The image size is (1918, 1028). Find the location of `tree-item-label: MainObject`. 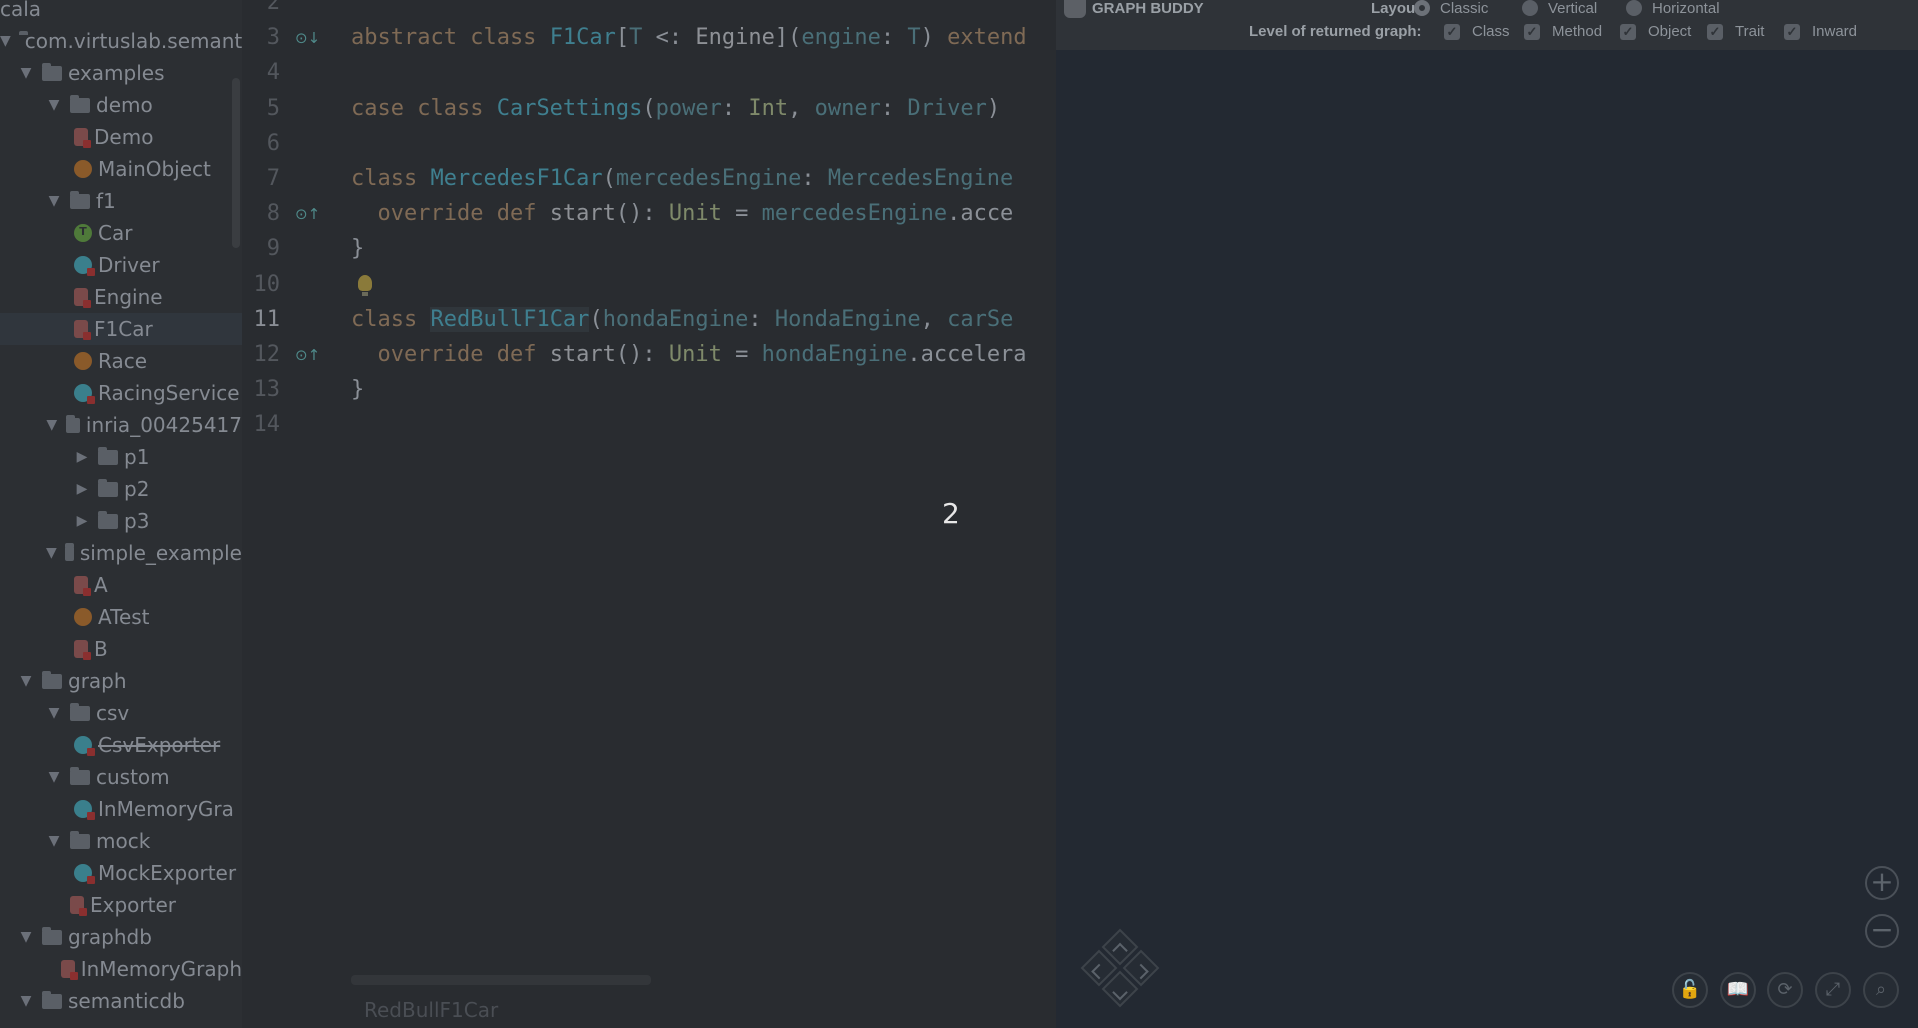

tree-item-label: MainObject is located at coordinates (154, 169).